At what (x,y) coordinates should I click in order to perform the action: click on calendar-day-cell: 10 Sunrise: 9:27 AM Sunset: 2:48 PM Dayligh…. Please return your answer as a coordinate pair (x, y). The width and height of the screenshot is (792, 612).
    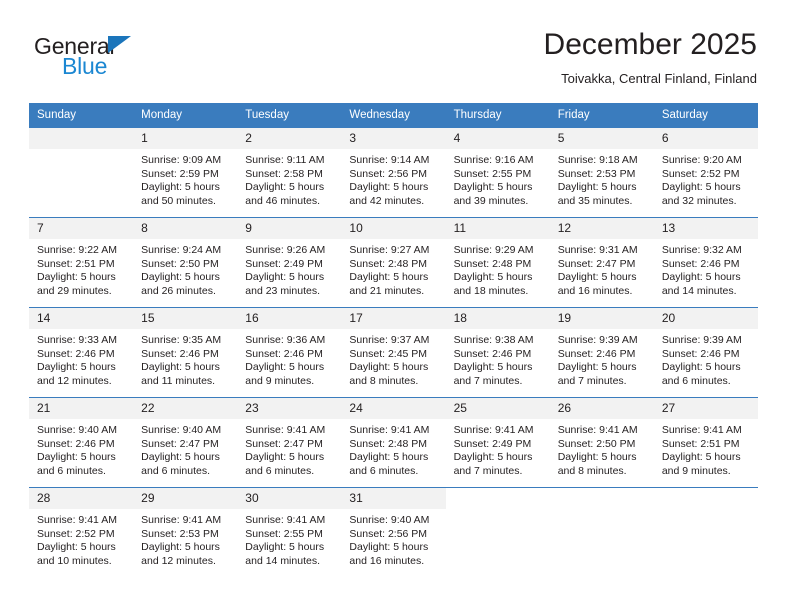
    Looking at the image, I should click on (393, 262).